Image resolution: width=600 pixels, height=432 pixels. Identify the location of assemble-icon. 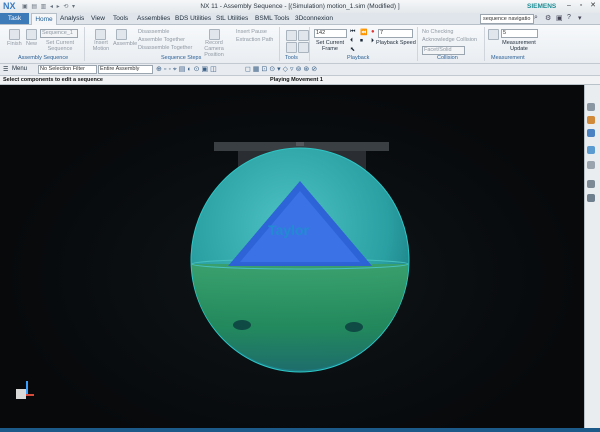
(121, 34).